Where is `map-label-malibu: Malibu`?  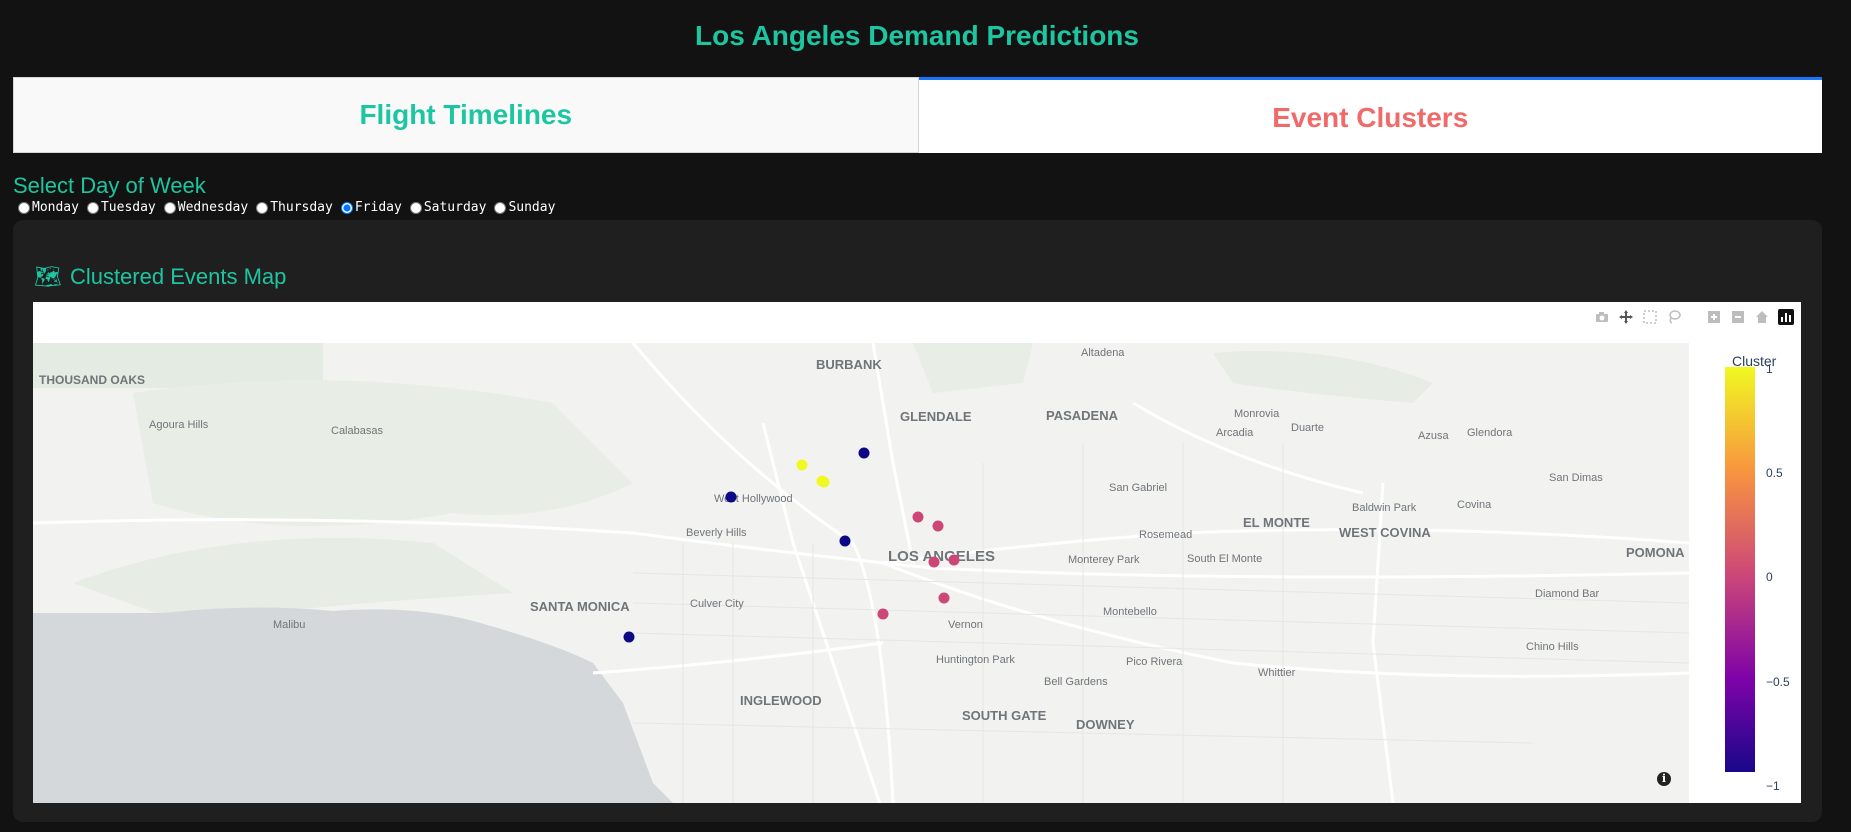 map-label-malibu: Malibu is located at coordinates (289, 625).